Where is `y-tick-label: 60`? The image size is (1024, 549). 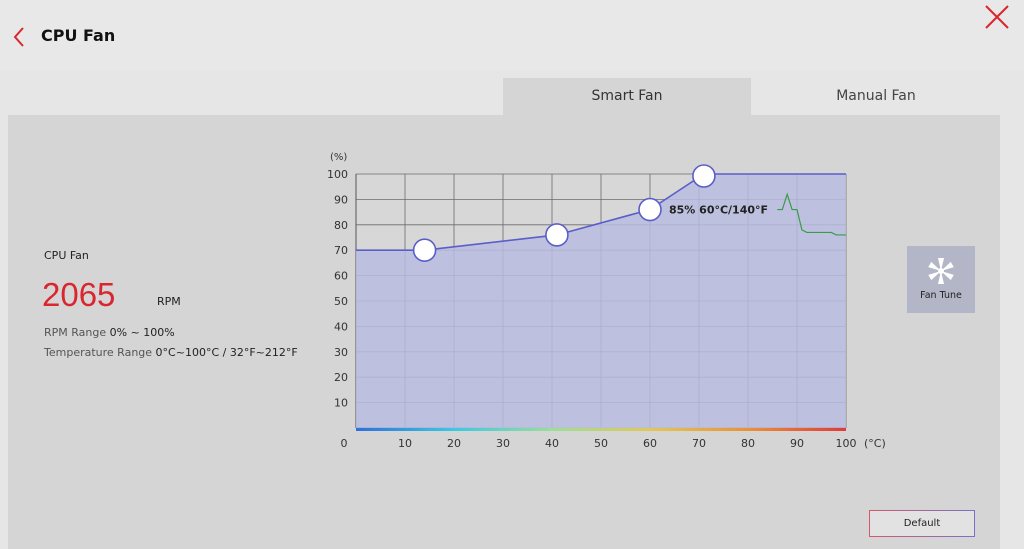
y-tick-label: 60 is located at coordinates (341, 276).